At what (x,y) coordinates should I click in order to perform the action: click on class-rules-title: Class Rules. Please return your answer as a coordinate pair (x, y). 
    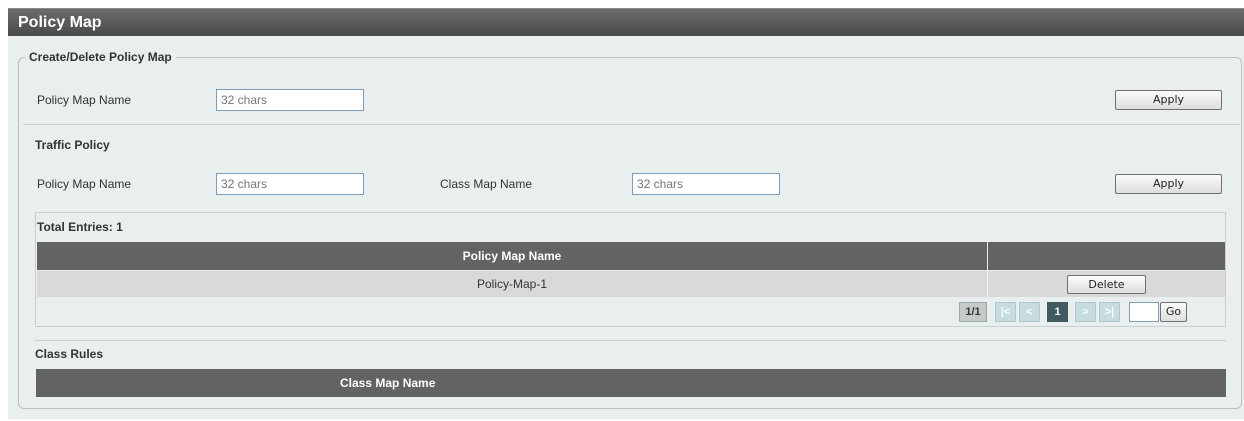
    Looking at the image, I should click on (69, 354).